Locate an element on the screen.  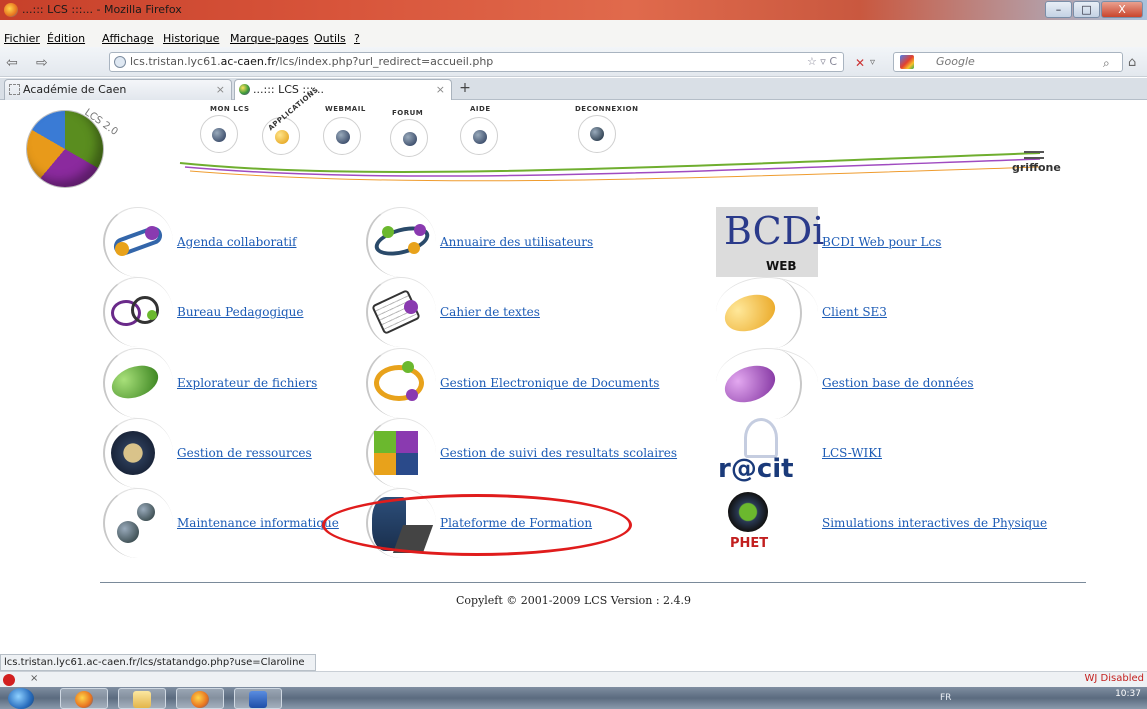
ged-ball-shape is located at coordinates (408, 367).